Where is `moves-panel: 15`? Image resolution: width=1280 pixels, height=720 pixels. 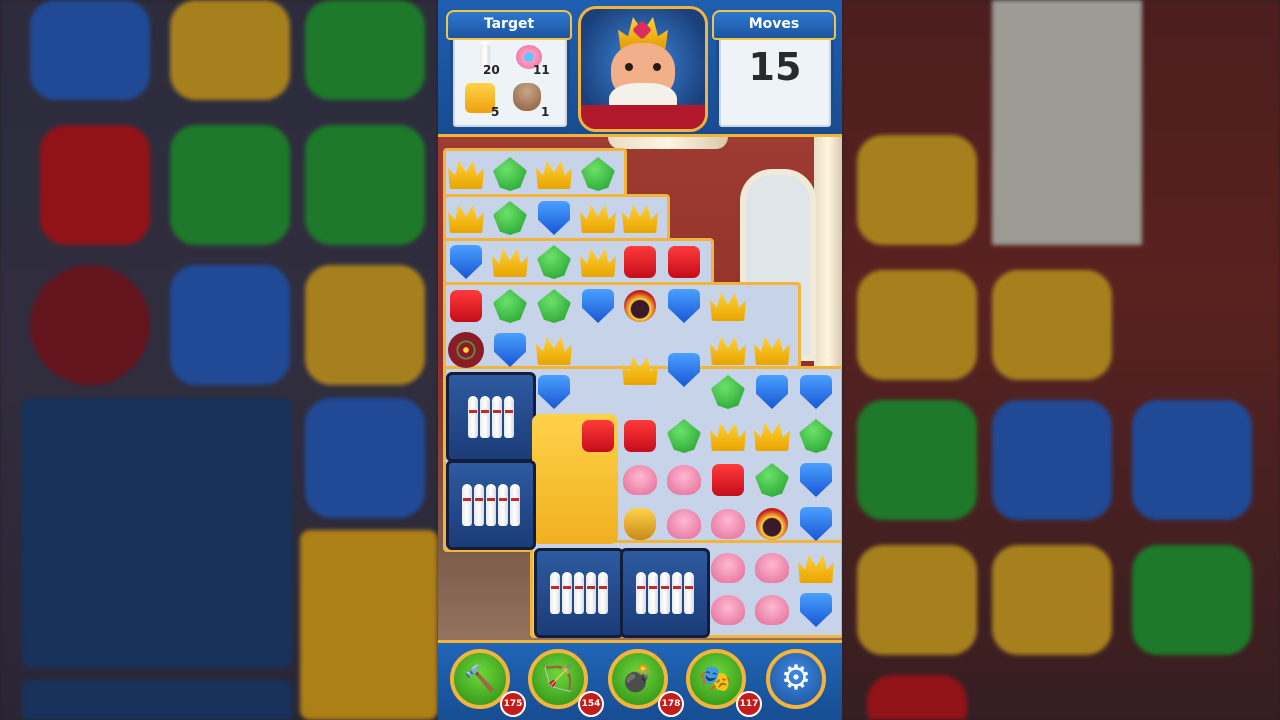
moves-panel: 15 is located at coordinates (775, 80).